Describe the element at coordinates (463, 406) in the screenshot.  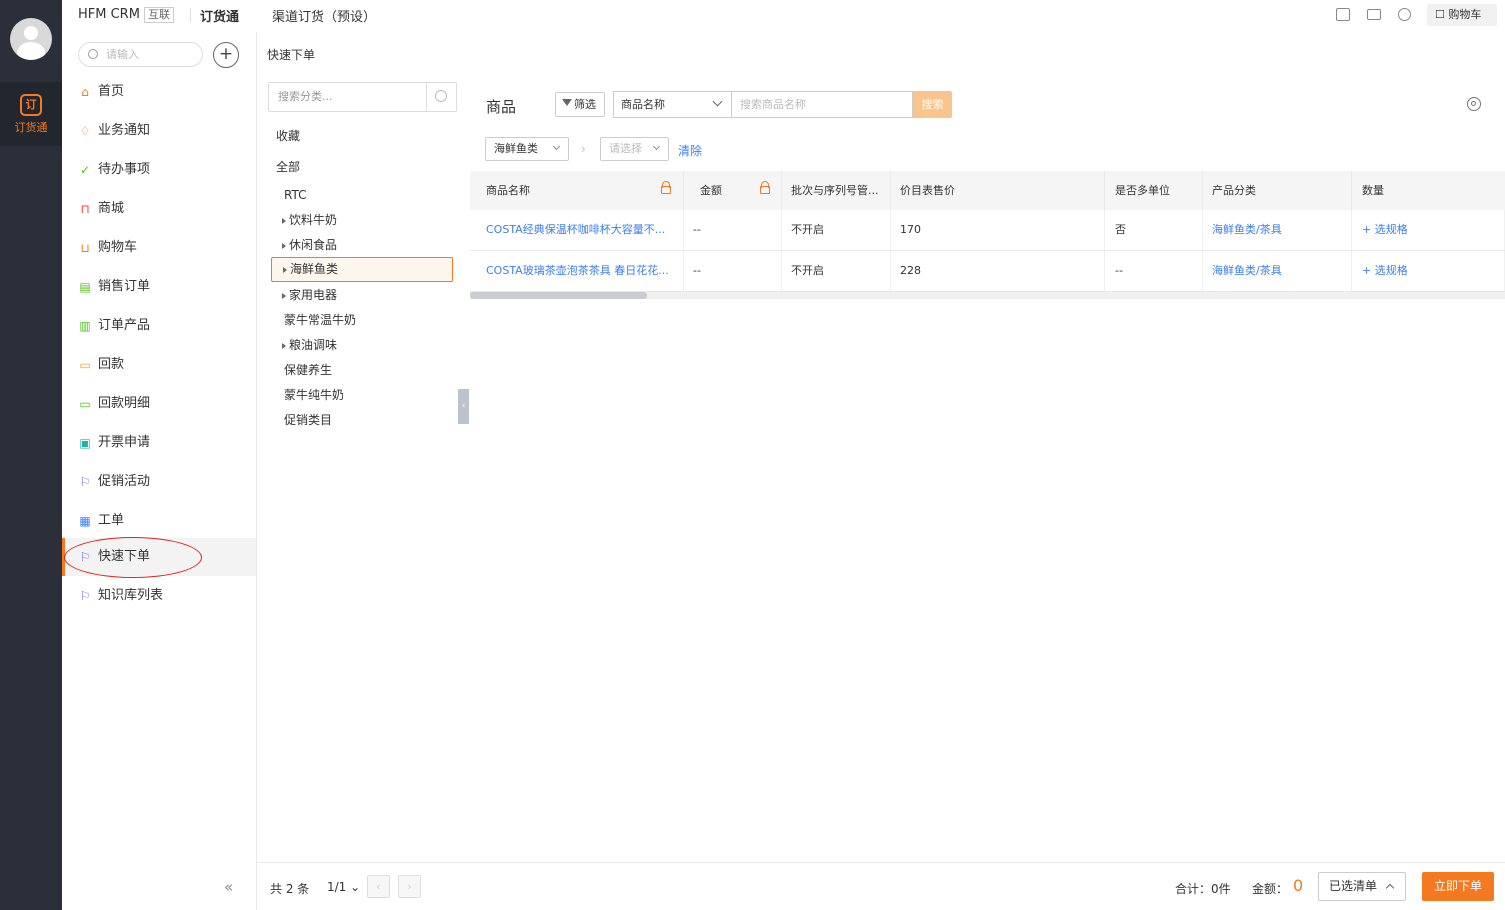
I see `collapse-category-panel-icon: ‹` at that location.